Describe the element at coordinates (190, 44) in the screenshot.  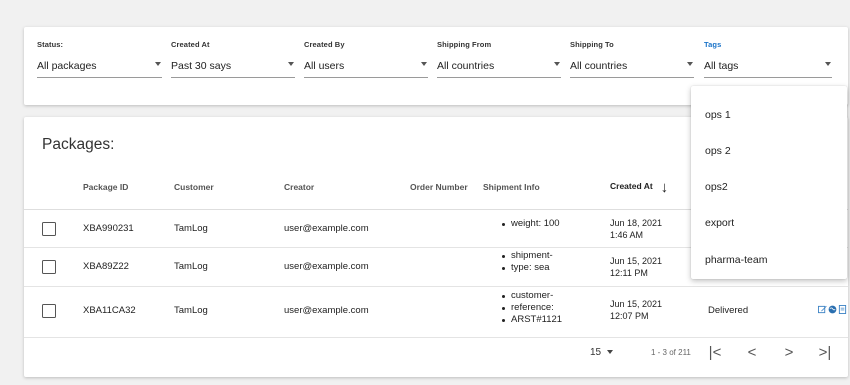
I see `created-at-filter-label: Created At` at that location.